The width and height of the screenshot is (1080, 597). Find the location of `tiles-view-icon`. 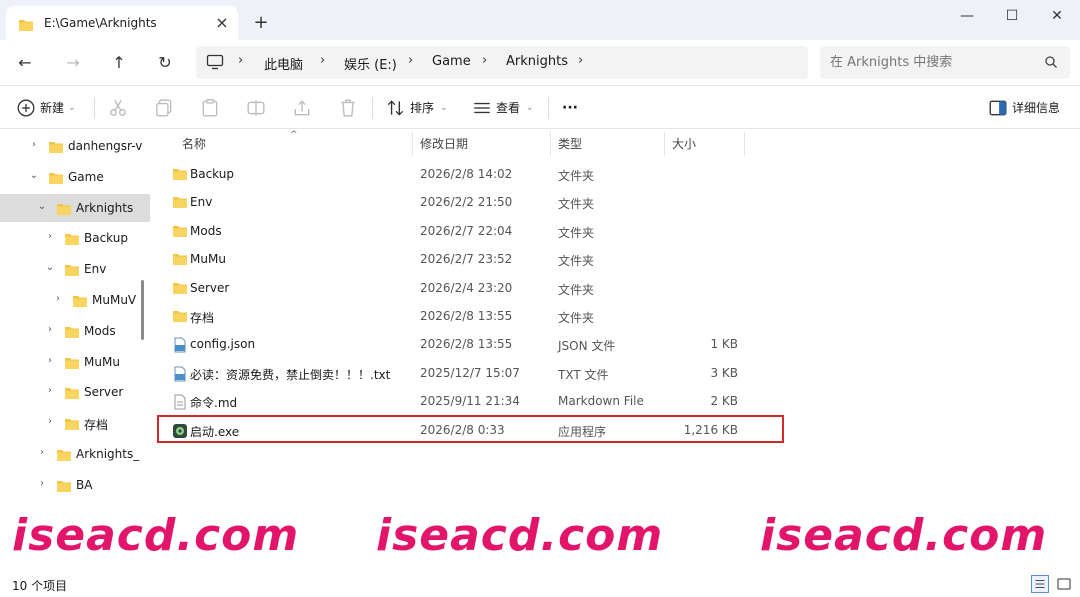

tiles-view-icon is located at coordinates (1064, 584).